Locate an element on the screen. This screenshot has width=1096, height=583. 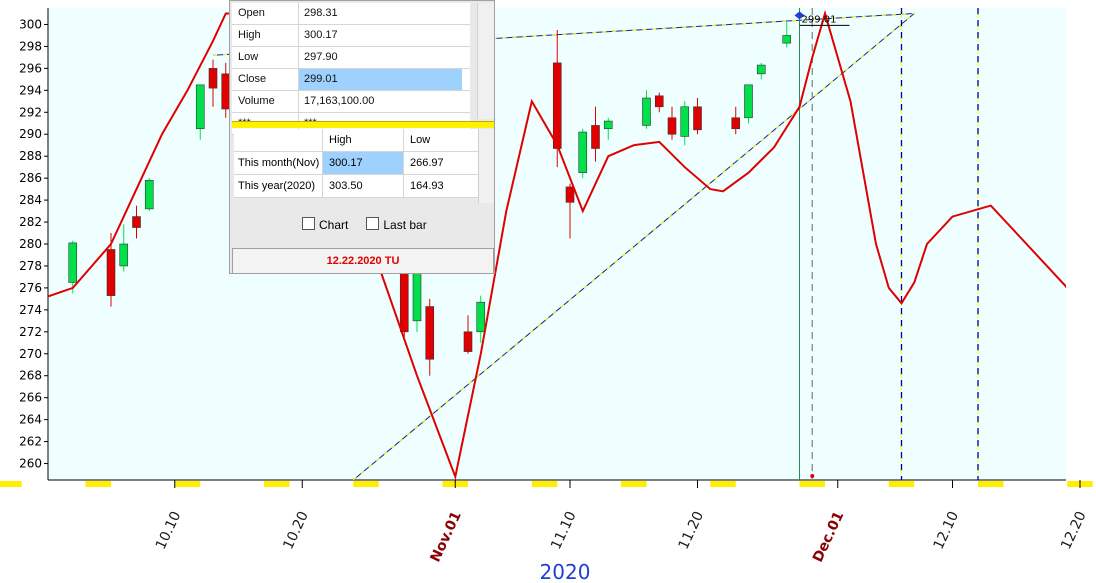
x-tick-label: 11.10 is located at coordinates (563, 530).